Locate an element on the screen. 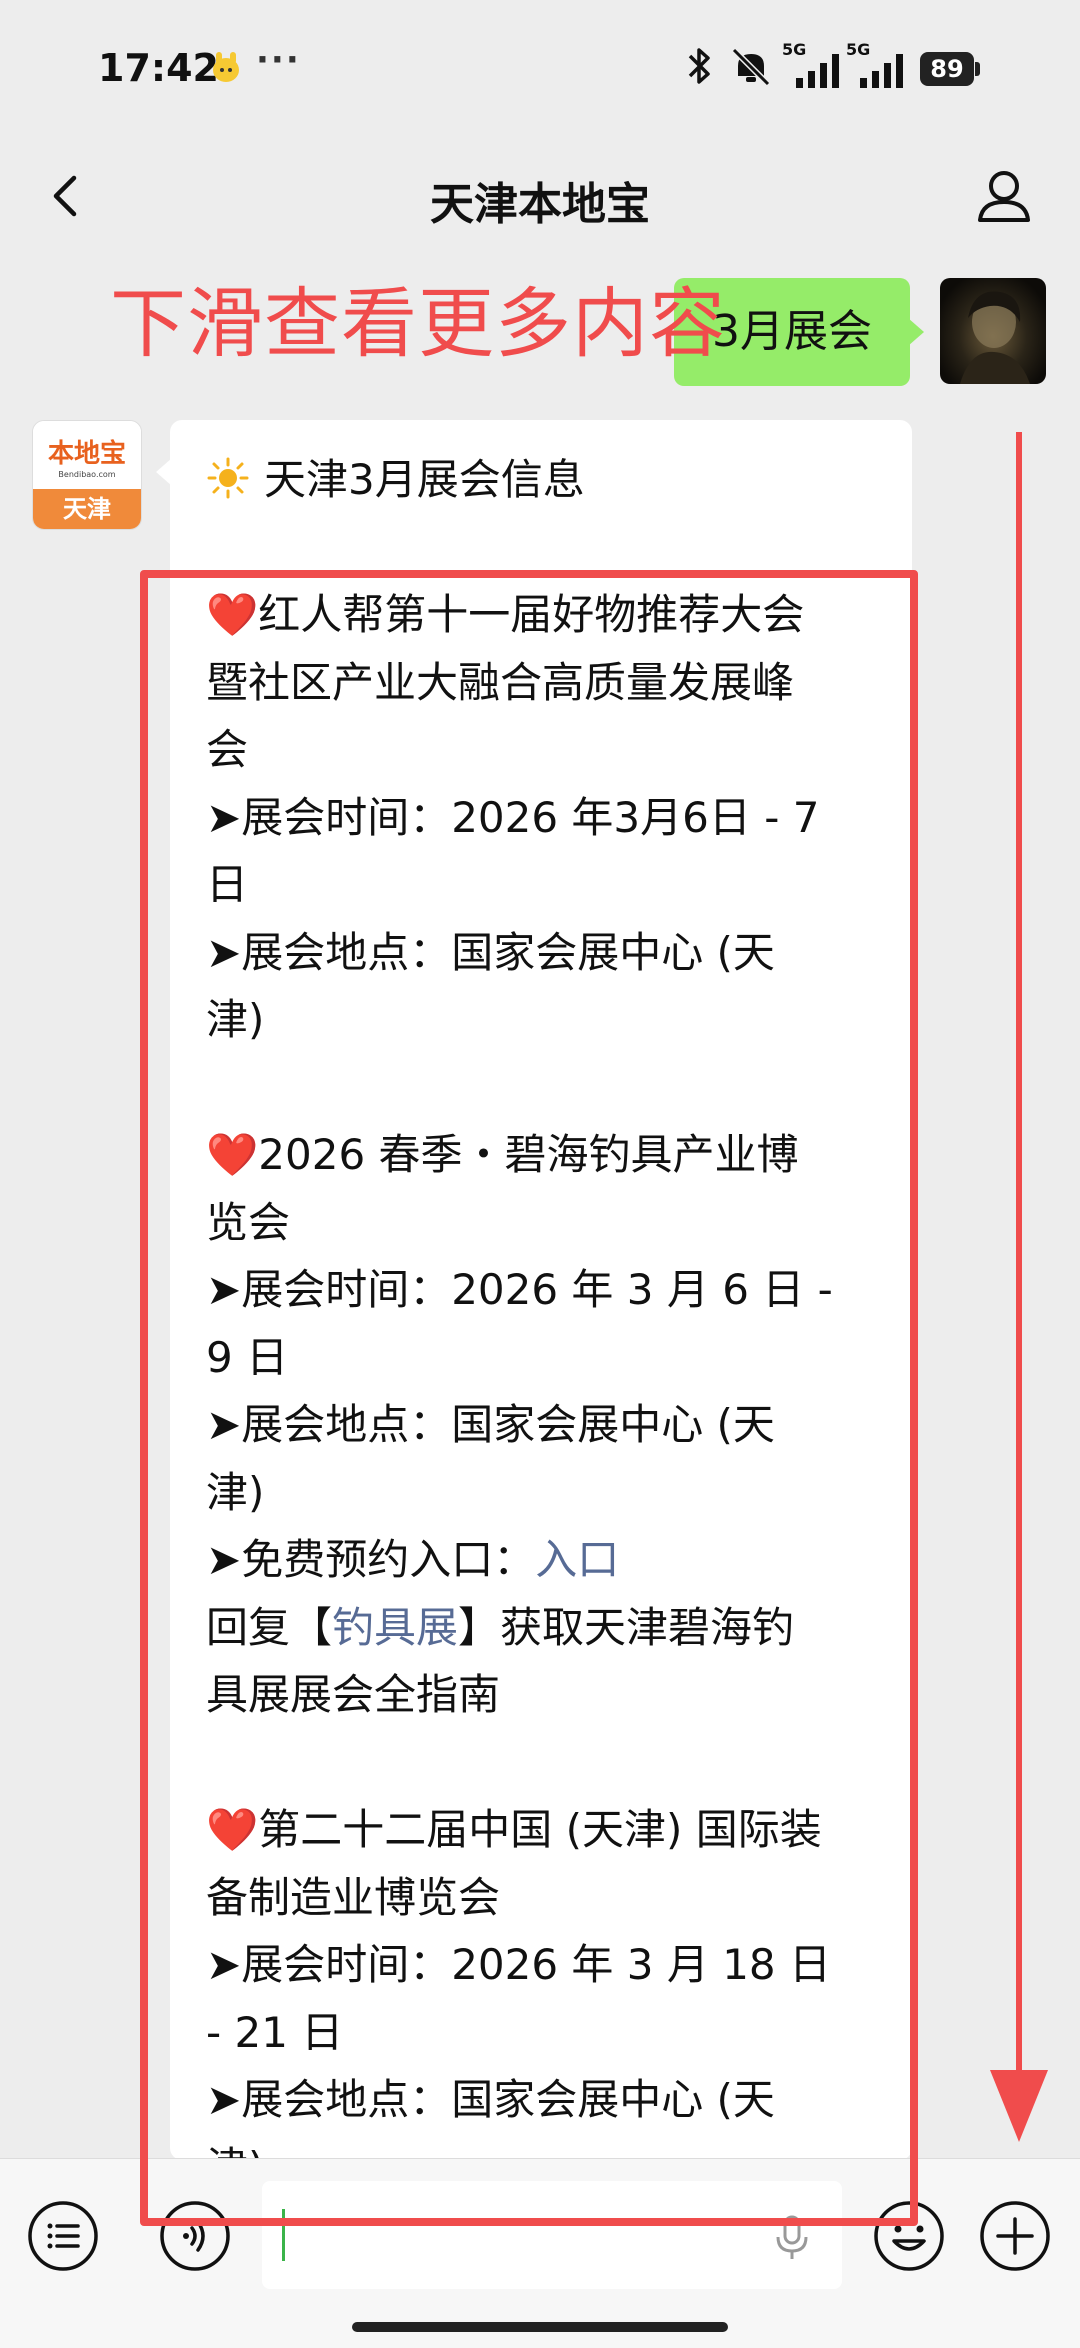  avatar-url-text: Bendibao.com is located at coordinates (87, 474).